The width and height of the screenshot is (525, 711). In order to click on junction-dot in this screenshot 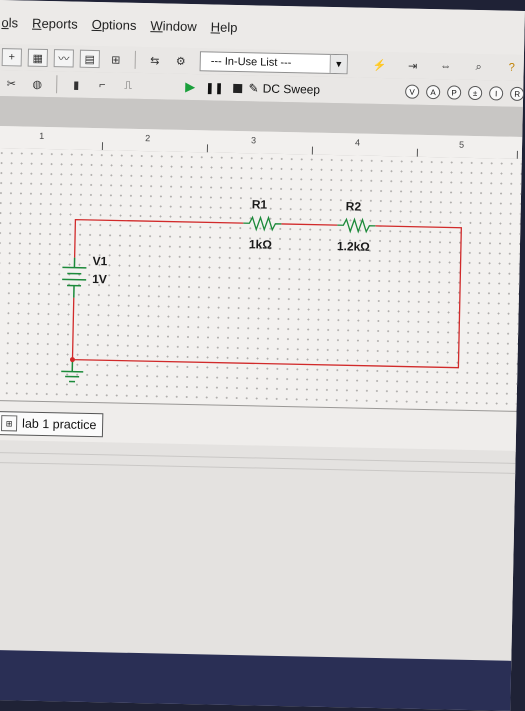, I will do `click(72, 359)`.